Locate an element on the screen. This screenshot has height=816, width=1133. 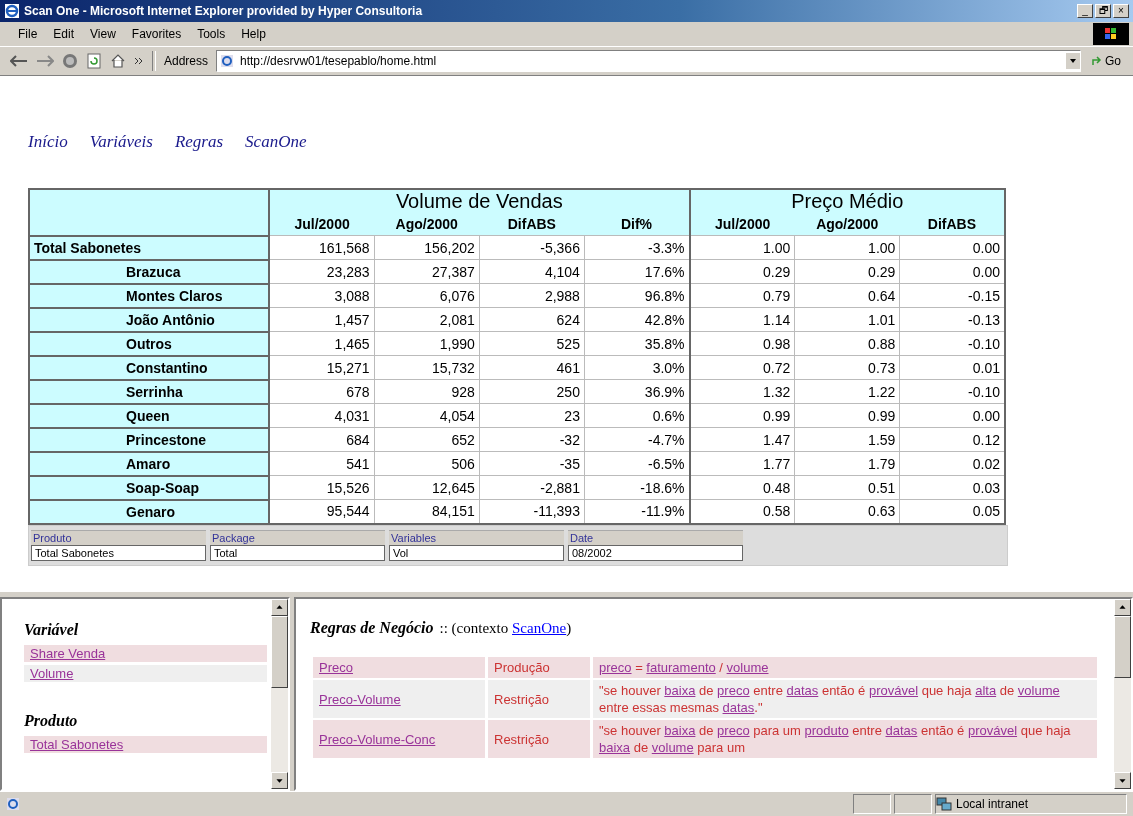
go-button: Go is located at coordinates (1106, 61).